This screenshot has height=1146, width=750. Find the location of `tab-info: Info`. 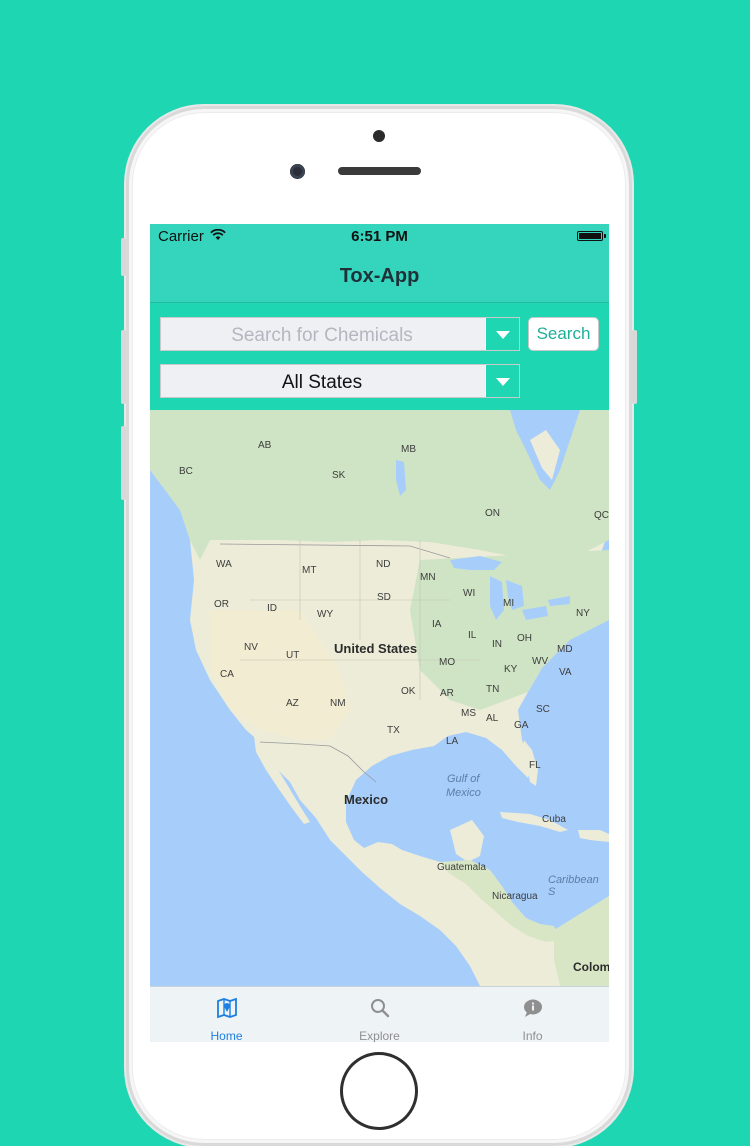

tab-info: Info is located at coordinates (532, 1014).